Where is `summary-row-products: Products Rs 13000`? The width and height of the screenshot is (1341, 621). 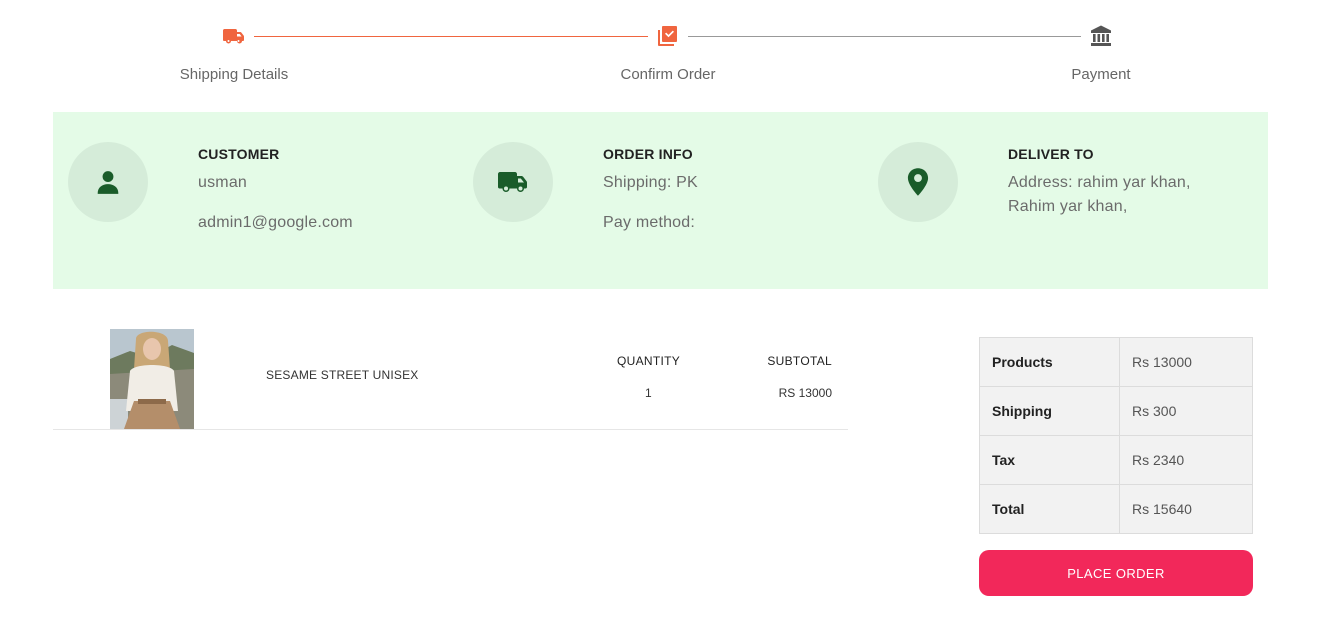
summary-row-products: Products Rs 13000 is located at coordinates (1116, 362).